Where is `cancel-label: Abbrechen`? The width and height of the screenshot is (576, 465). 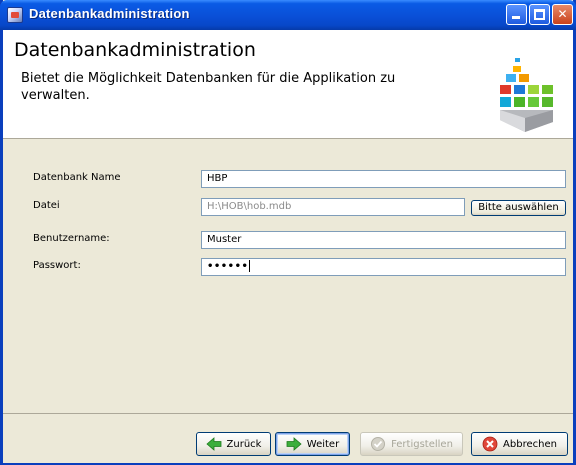 cancel-label: Abbrechen is located at coordinates (530, 444).